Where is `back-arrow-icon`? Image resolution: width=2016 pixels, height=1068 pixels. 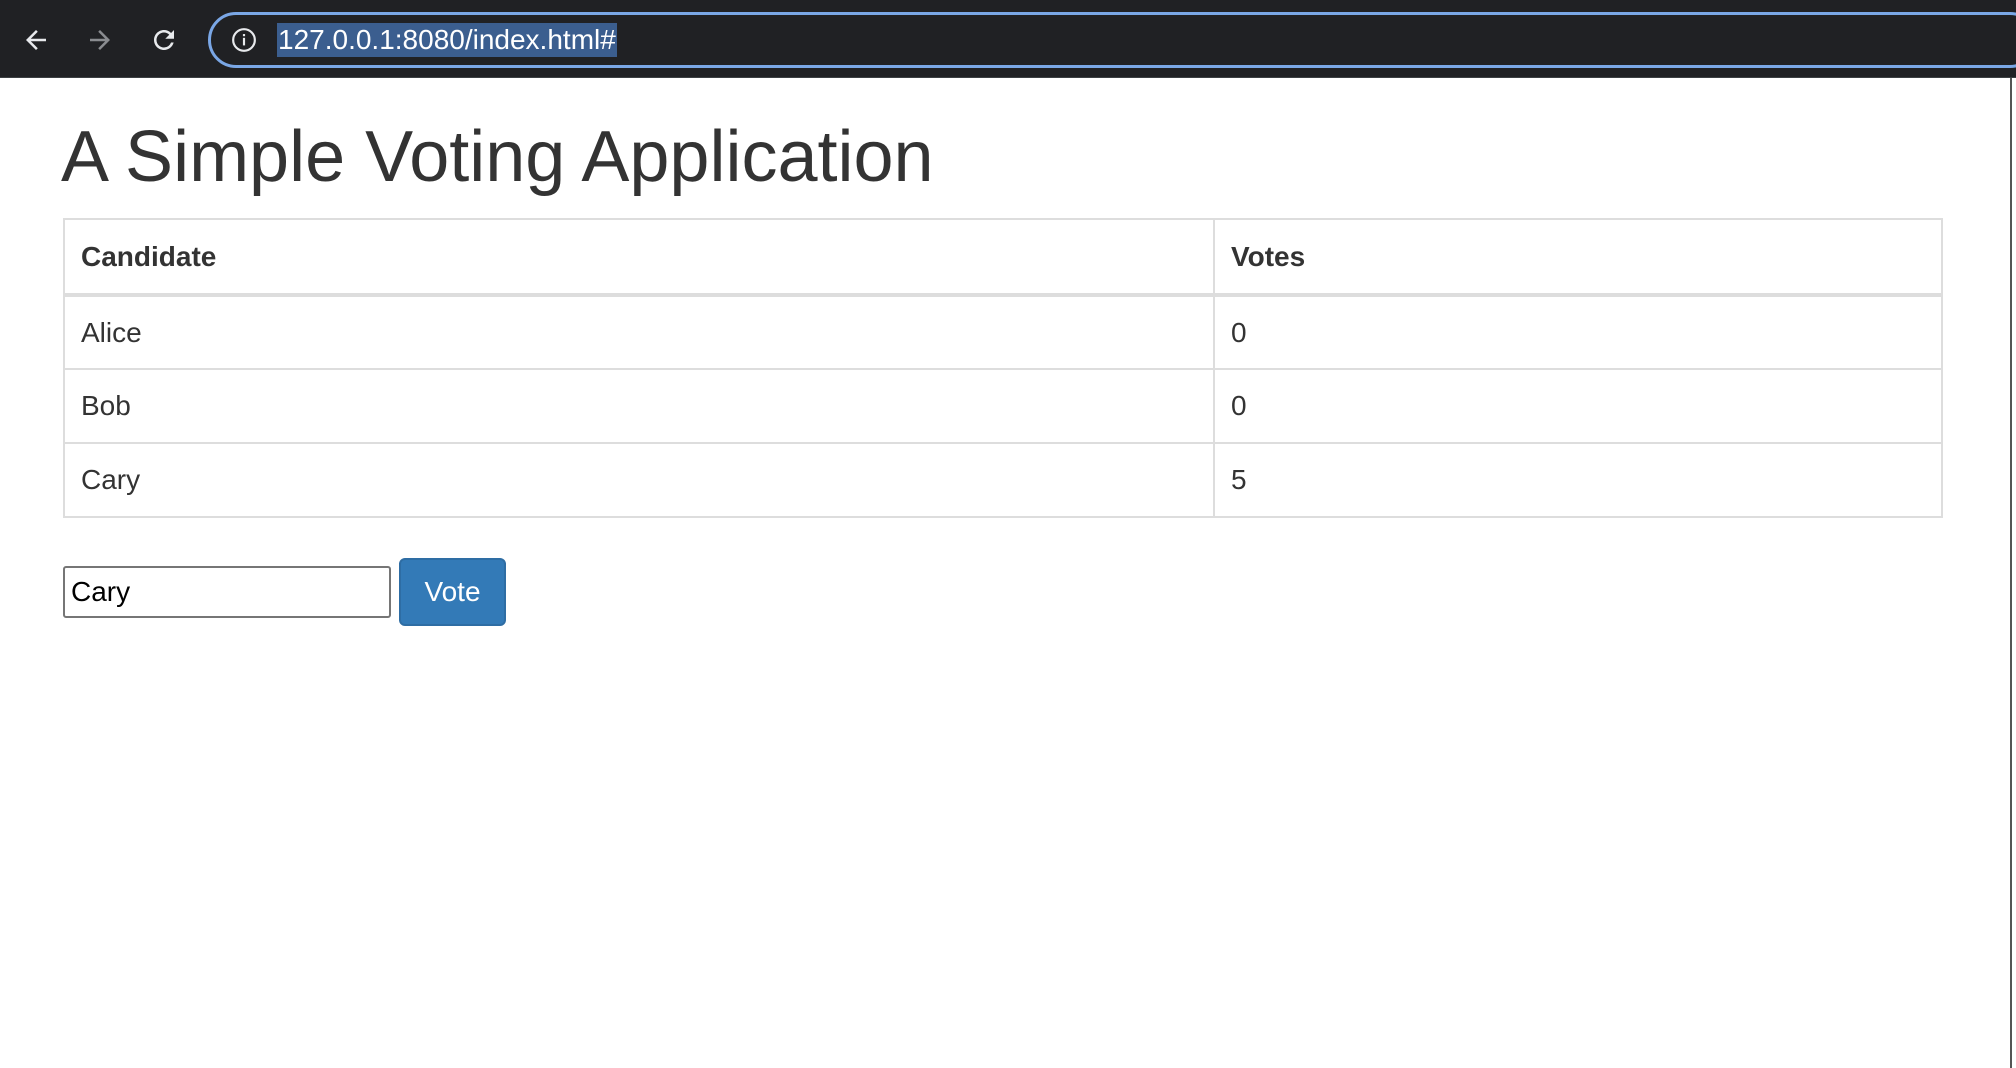
back-arrow-icon is located at coordinates (36, 40).